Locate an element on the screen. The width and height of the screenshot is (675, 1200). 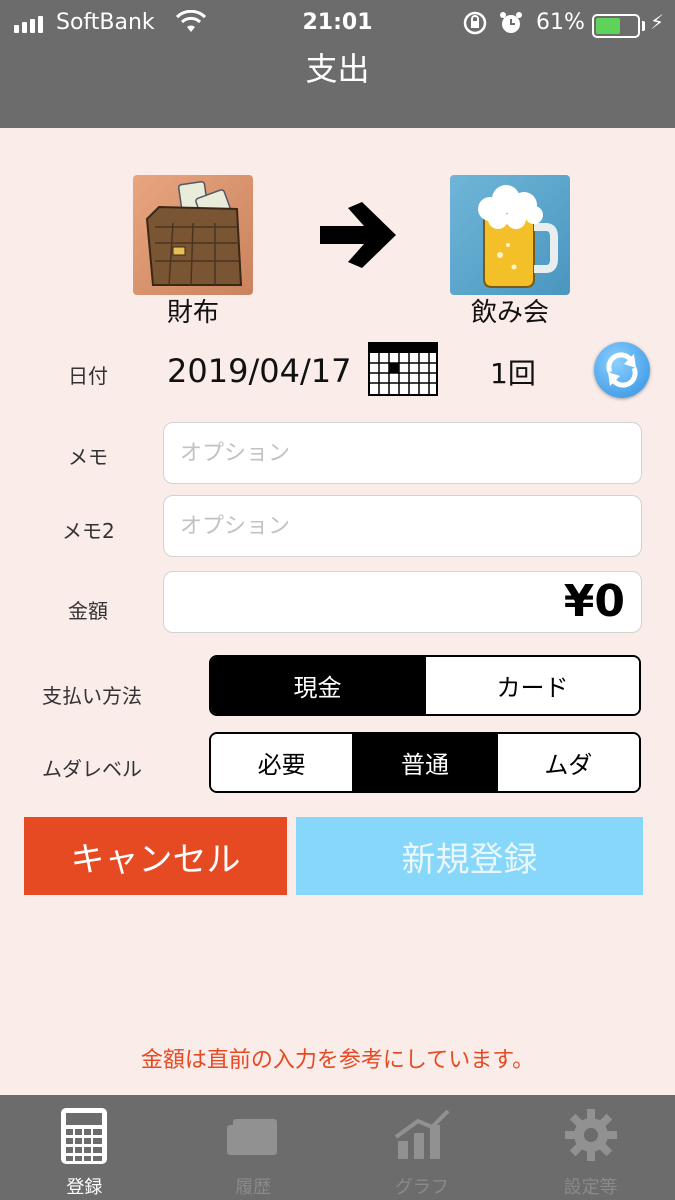
status-bar: SoftBank 21:01 61% ⚡ is located at coordinates (337, 23).